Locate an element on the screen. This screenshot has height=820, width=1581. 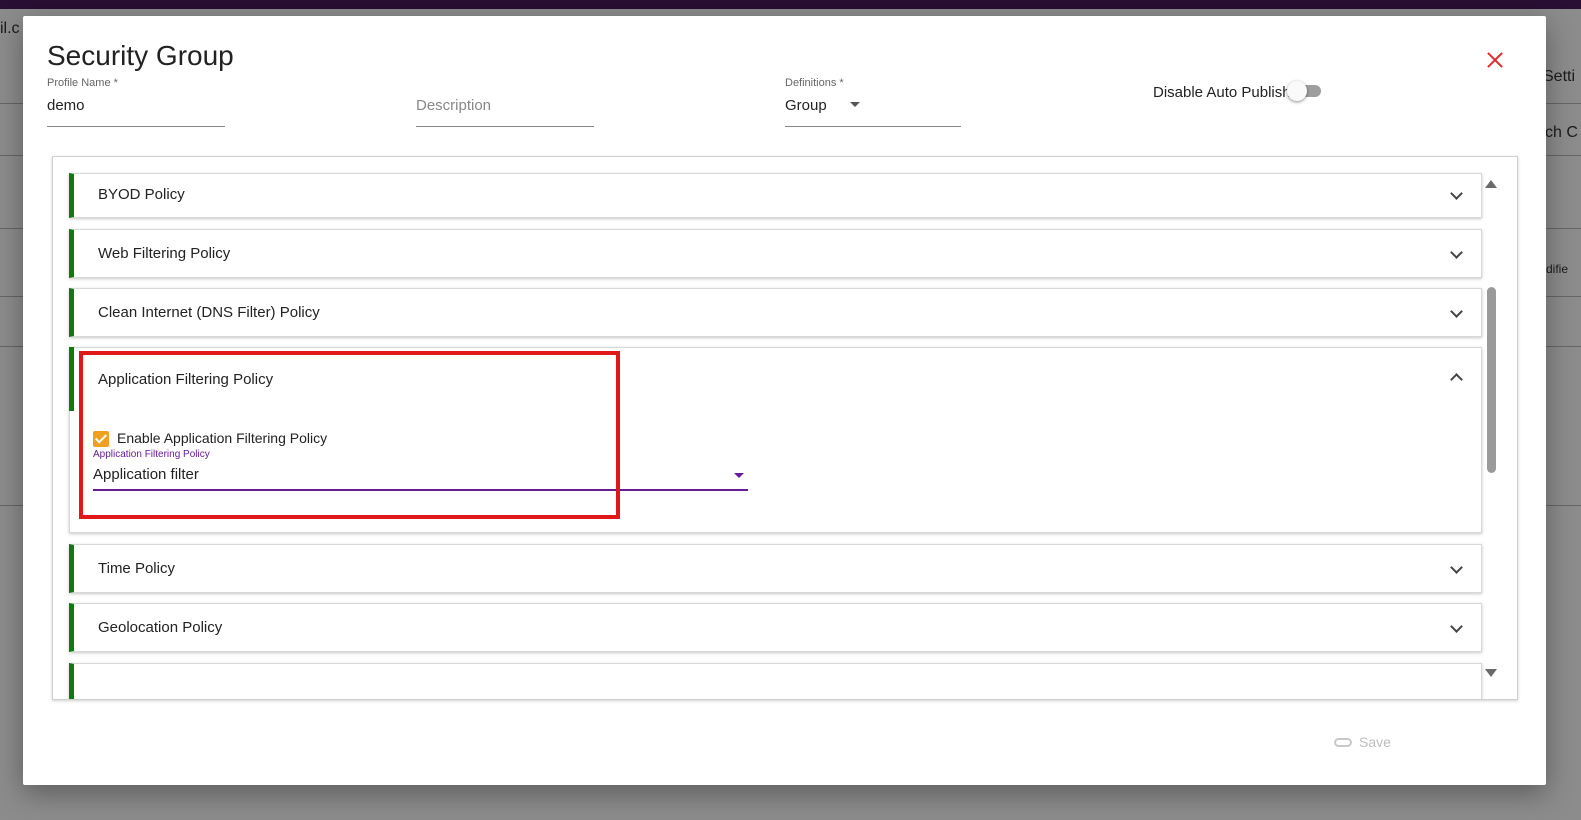
toggle-thumb is located at coordinates (1297, 91).